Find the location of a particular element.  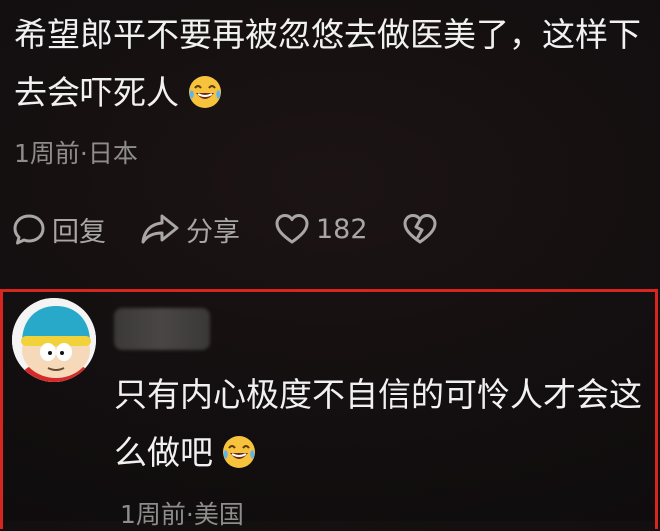

avatar is located at coordinates (54, 340).